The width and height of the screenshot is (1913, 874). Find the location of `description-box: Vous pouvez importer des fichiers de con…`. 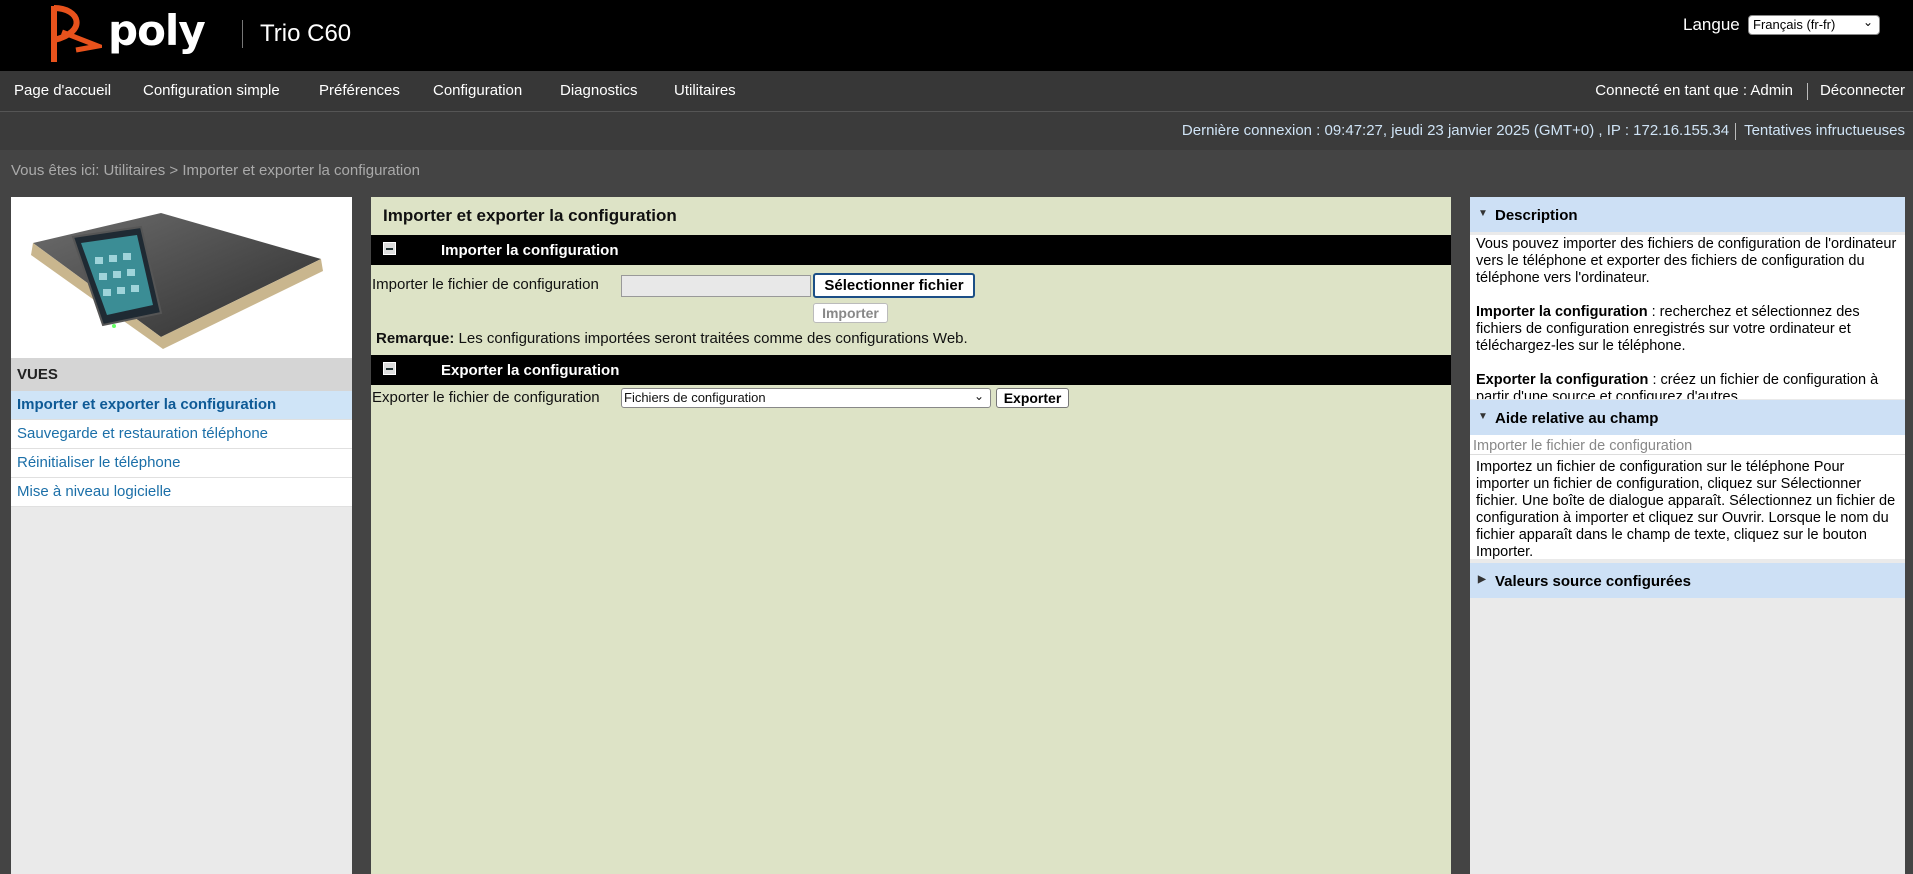

description-box: Vous pouvez importer des fichiers de con… is located at coordinates (1687, 317).